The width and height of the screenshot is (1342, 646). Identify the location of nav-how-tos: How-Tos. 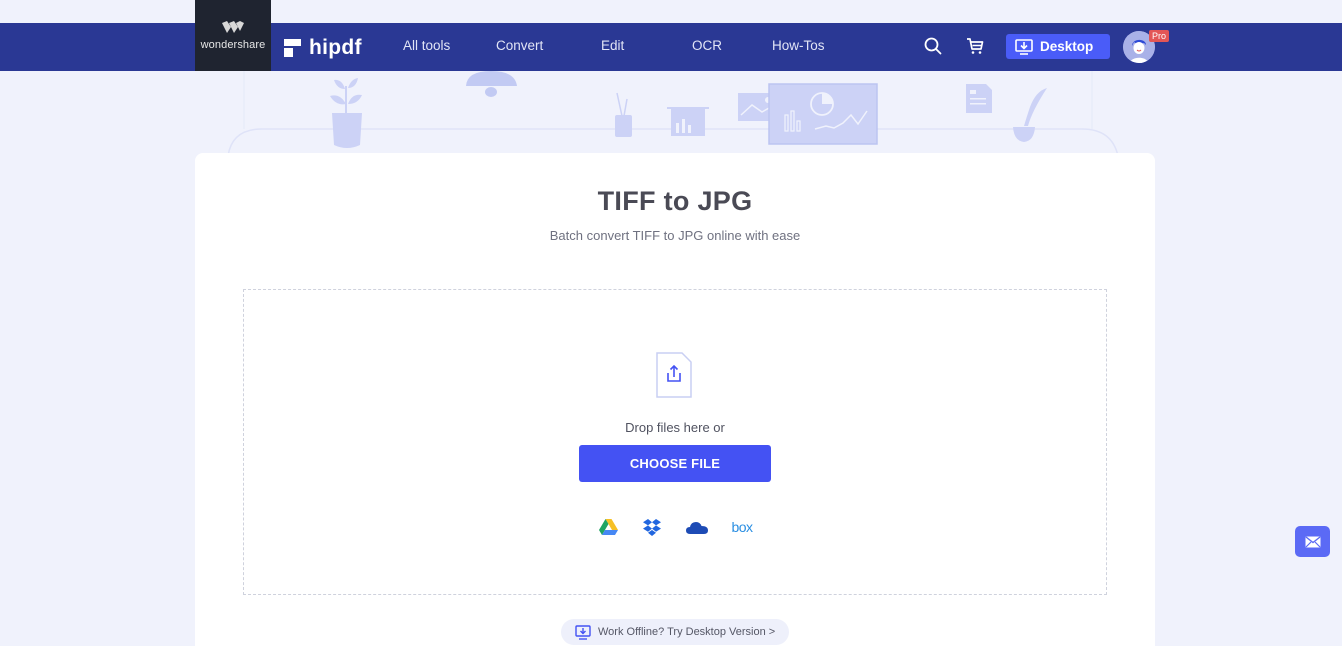
(798, 45).